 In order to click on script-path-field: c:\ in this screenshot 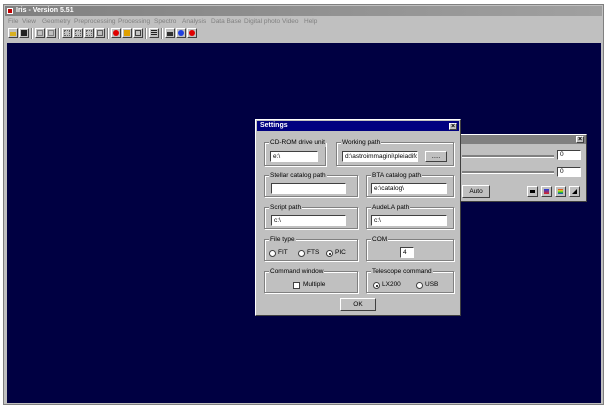, I will do `click(308, 220)`.